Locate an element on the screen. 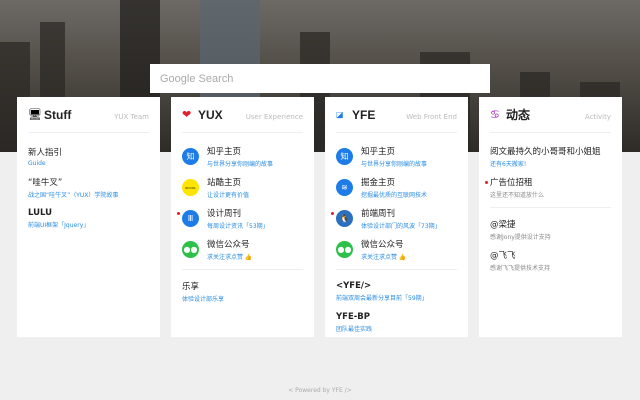 This screenshot has width=640, height=400. monitor-icon: 🖥 is located at coordinates (35, 114).